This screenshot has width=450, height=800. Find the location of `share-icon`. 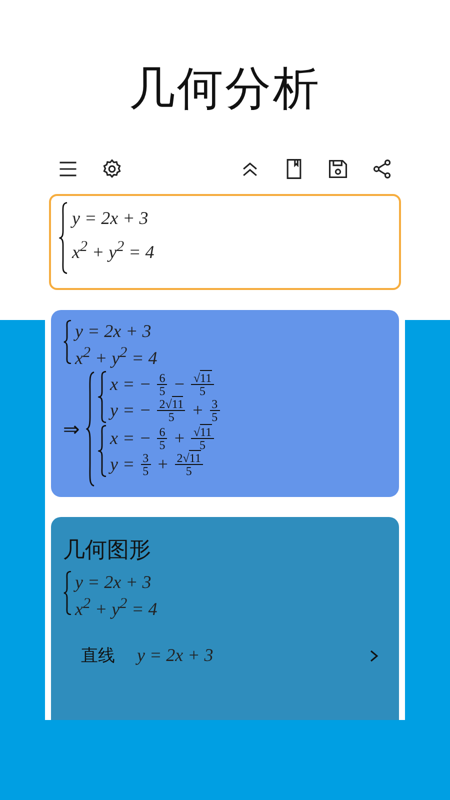

share-icon is located at coordinates (382, 169).